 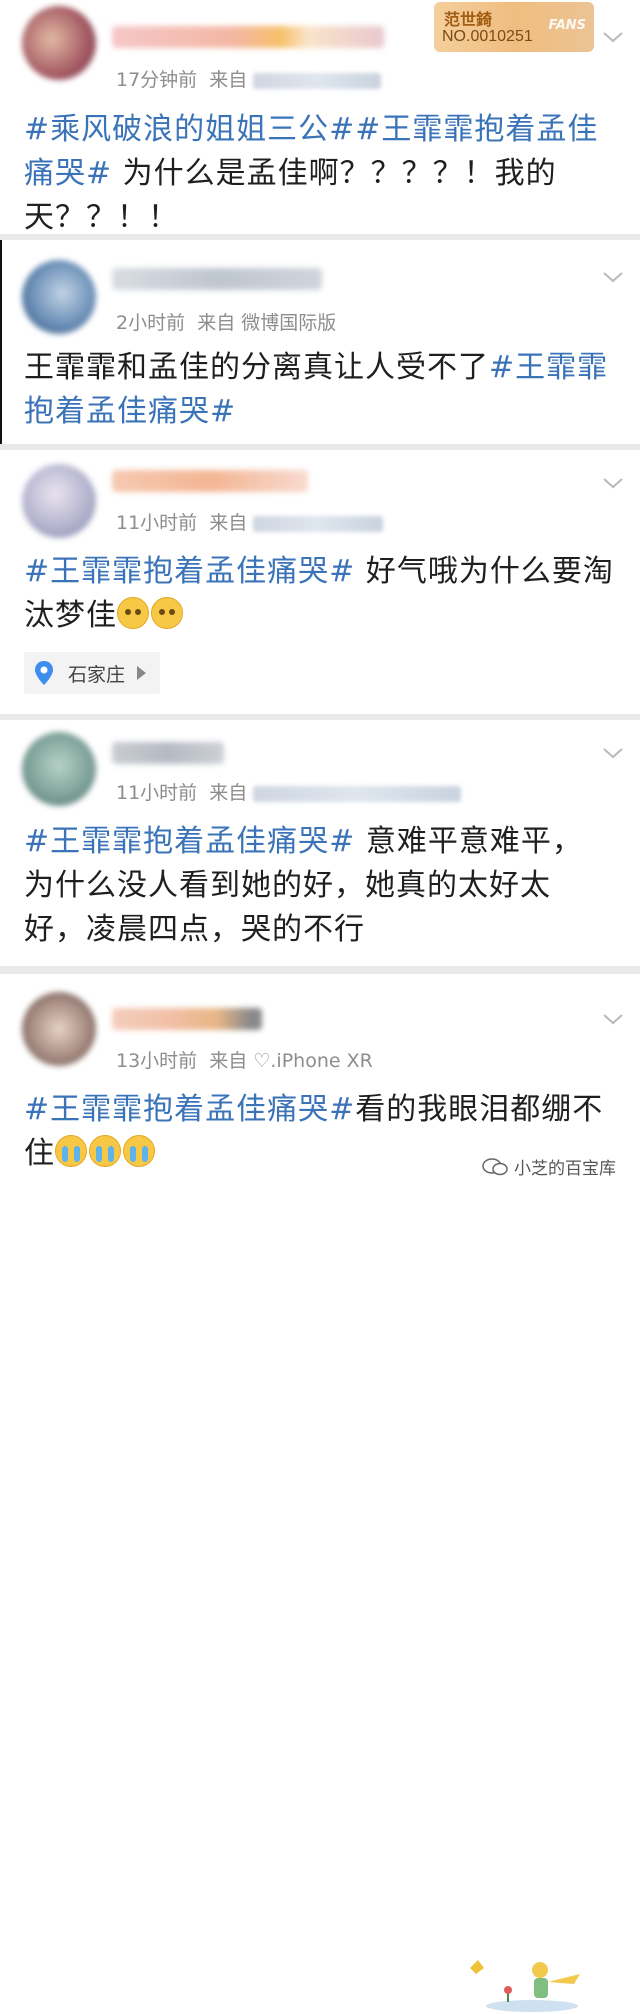 What do you see at coordinates (157, 80) in the screenshot?
I see `post-time: 17分钟前` at bounding box center [157, 80].